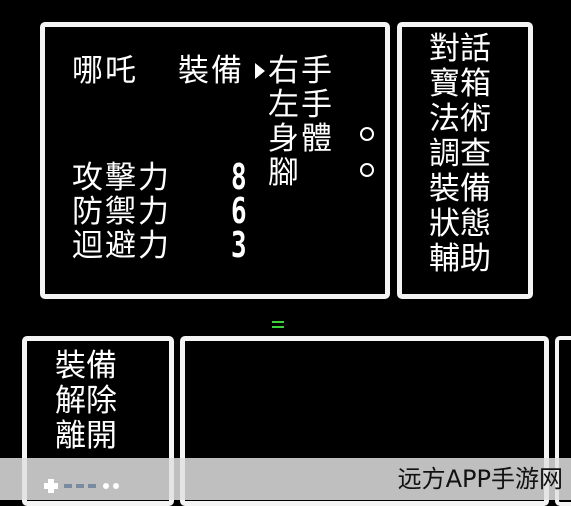 This screenshot has width=571, height=506. I want to click on watermark-text: 远方APP手游网, so click(480, 479).